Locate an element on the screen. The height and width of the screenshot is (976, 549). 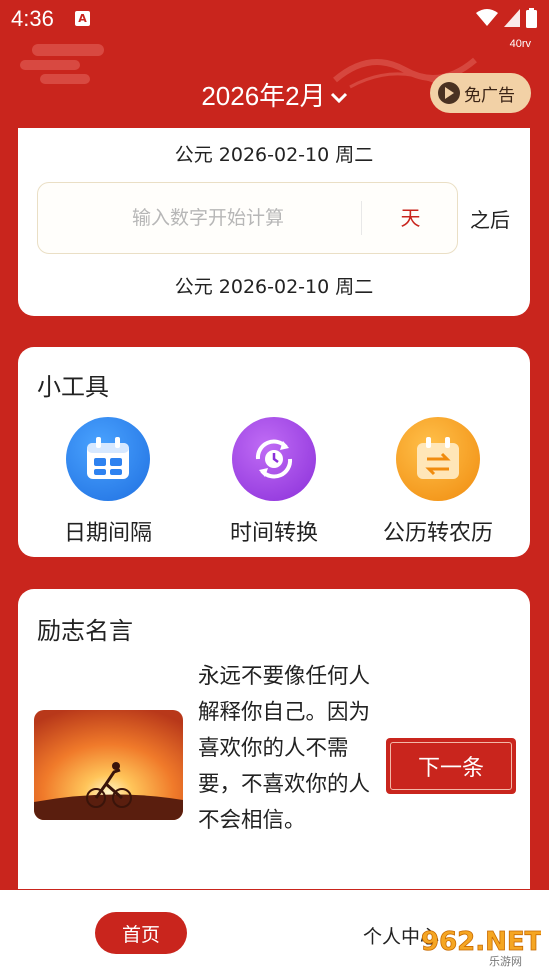
site-watermark-logo: 962.NET 乐游网 is located at coordinates (481, 947).